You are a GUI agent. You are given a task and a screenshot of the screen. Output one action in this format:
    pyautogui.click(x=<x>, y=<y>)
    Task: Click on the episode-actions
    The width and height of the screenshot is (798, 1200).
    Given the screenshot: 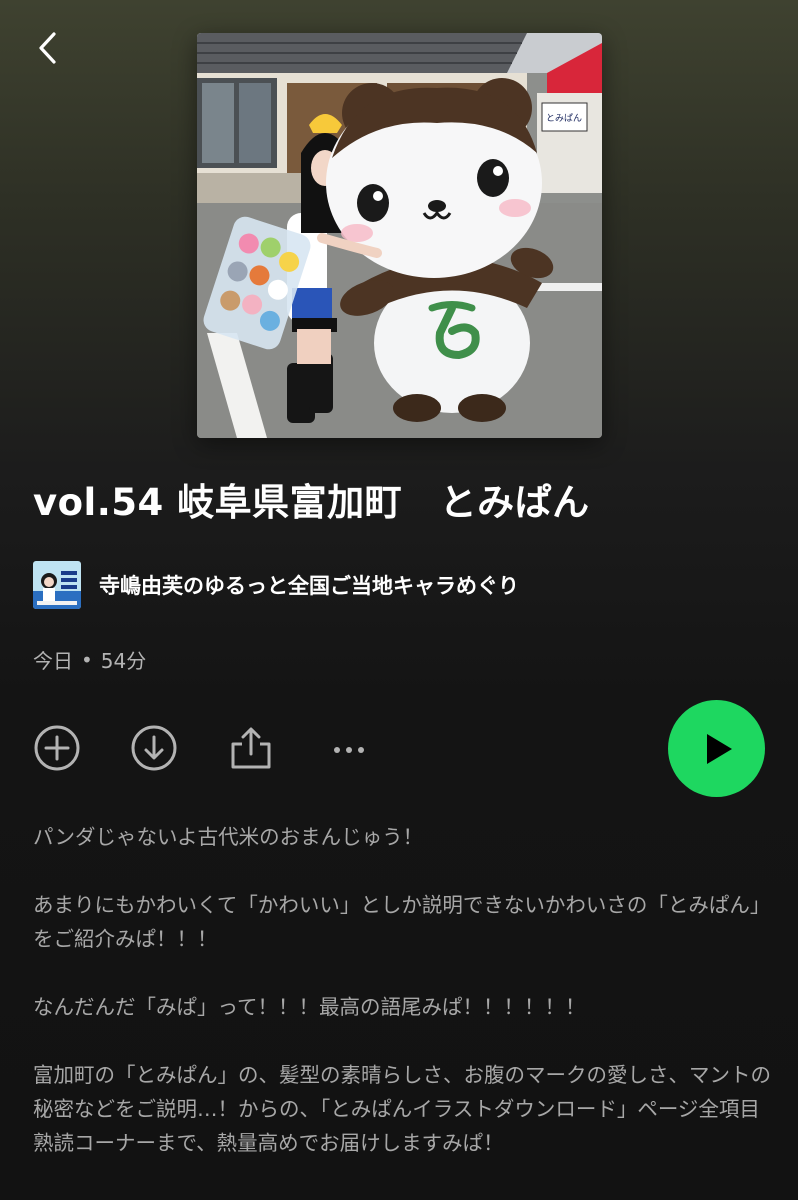 What is the action you would take?
    pyautogui.click(x=399, y=748)
    